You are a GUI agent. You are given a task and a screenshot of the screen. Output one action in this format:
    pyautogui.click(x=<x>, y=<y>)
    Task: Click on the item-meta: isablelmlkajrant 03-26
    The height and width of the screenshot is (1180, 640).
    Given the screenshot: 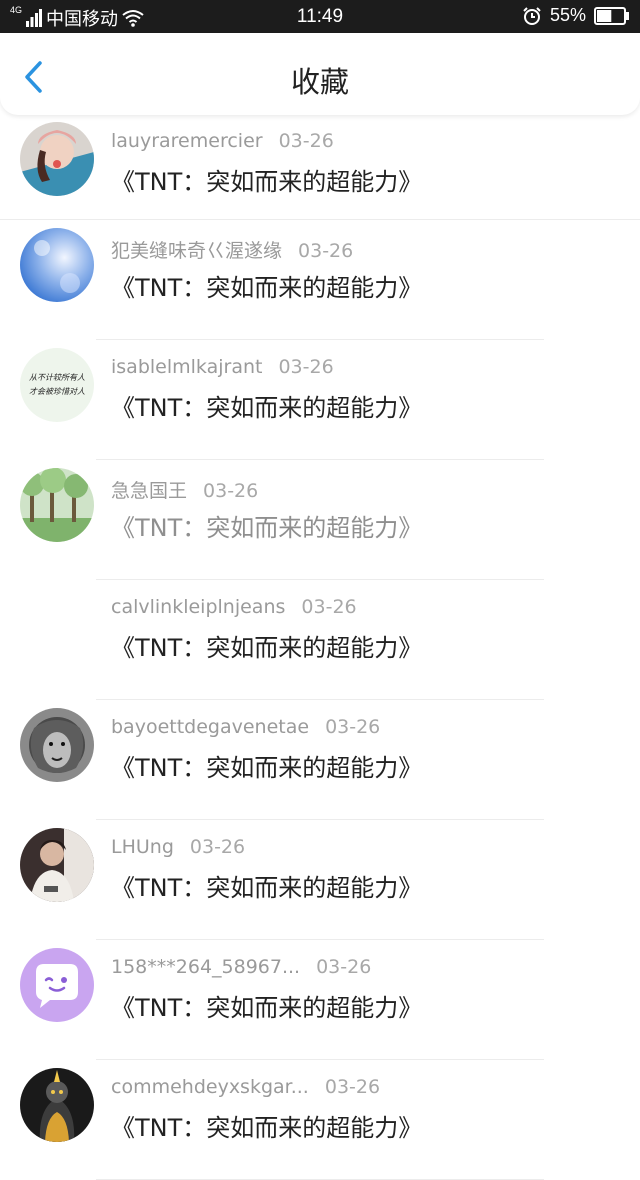 What is the action you would take?
    pyautogui.click(x=222, y=367)
    